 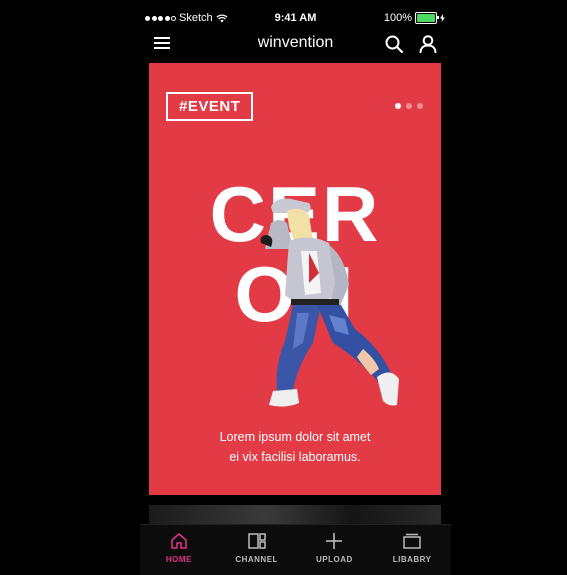 I want to click on battery-percent: 100%, so click(x=397, y=18).